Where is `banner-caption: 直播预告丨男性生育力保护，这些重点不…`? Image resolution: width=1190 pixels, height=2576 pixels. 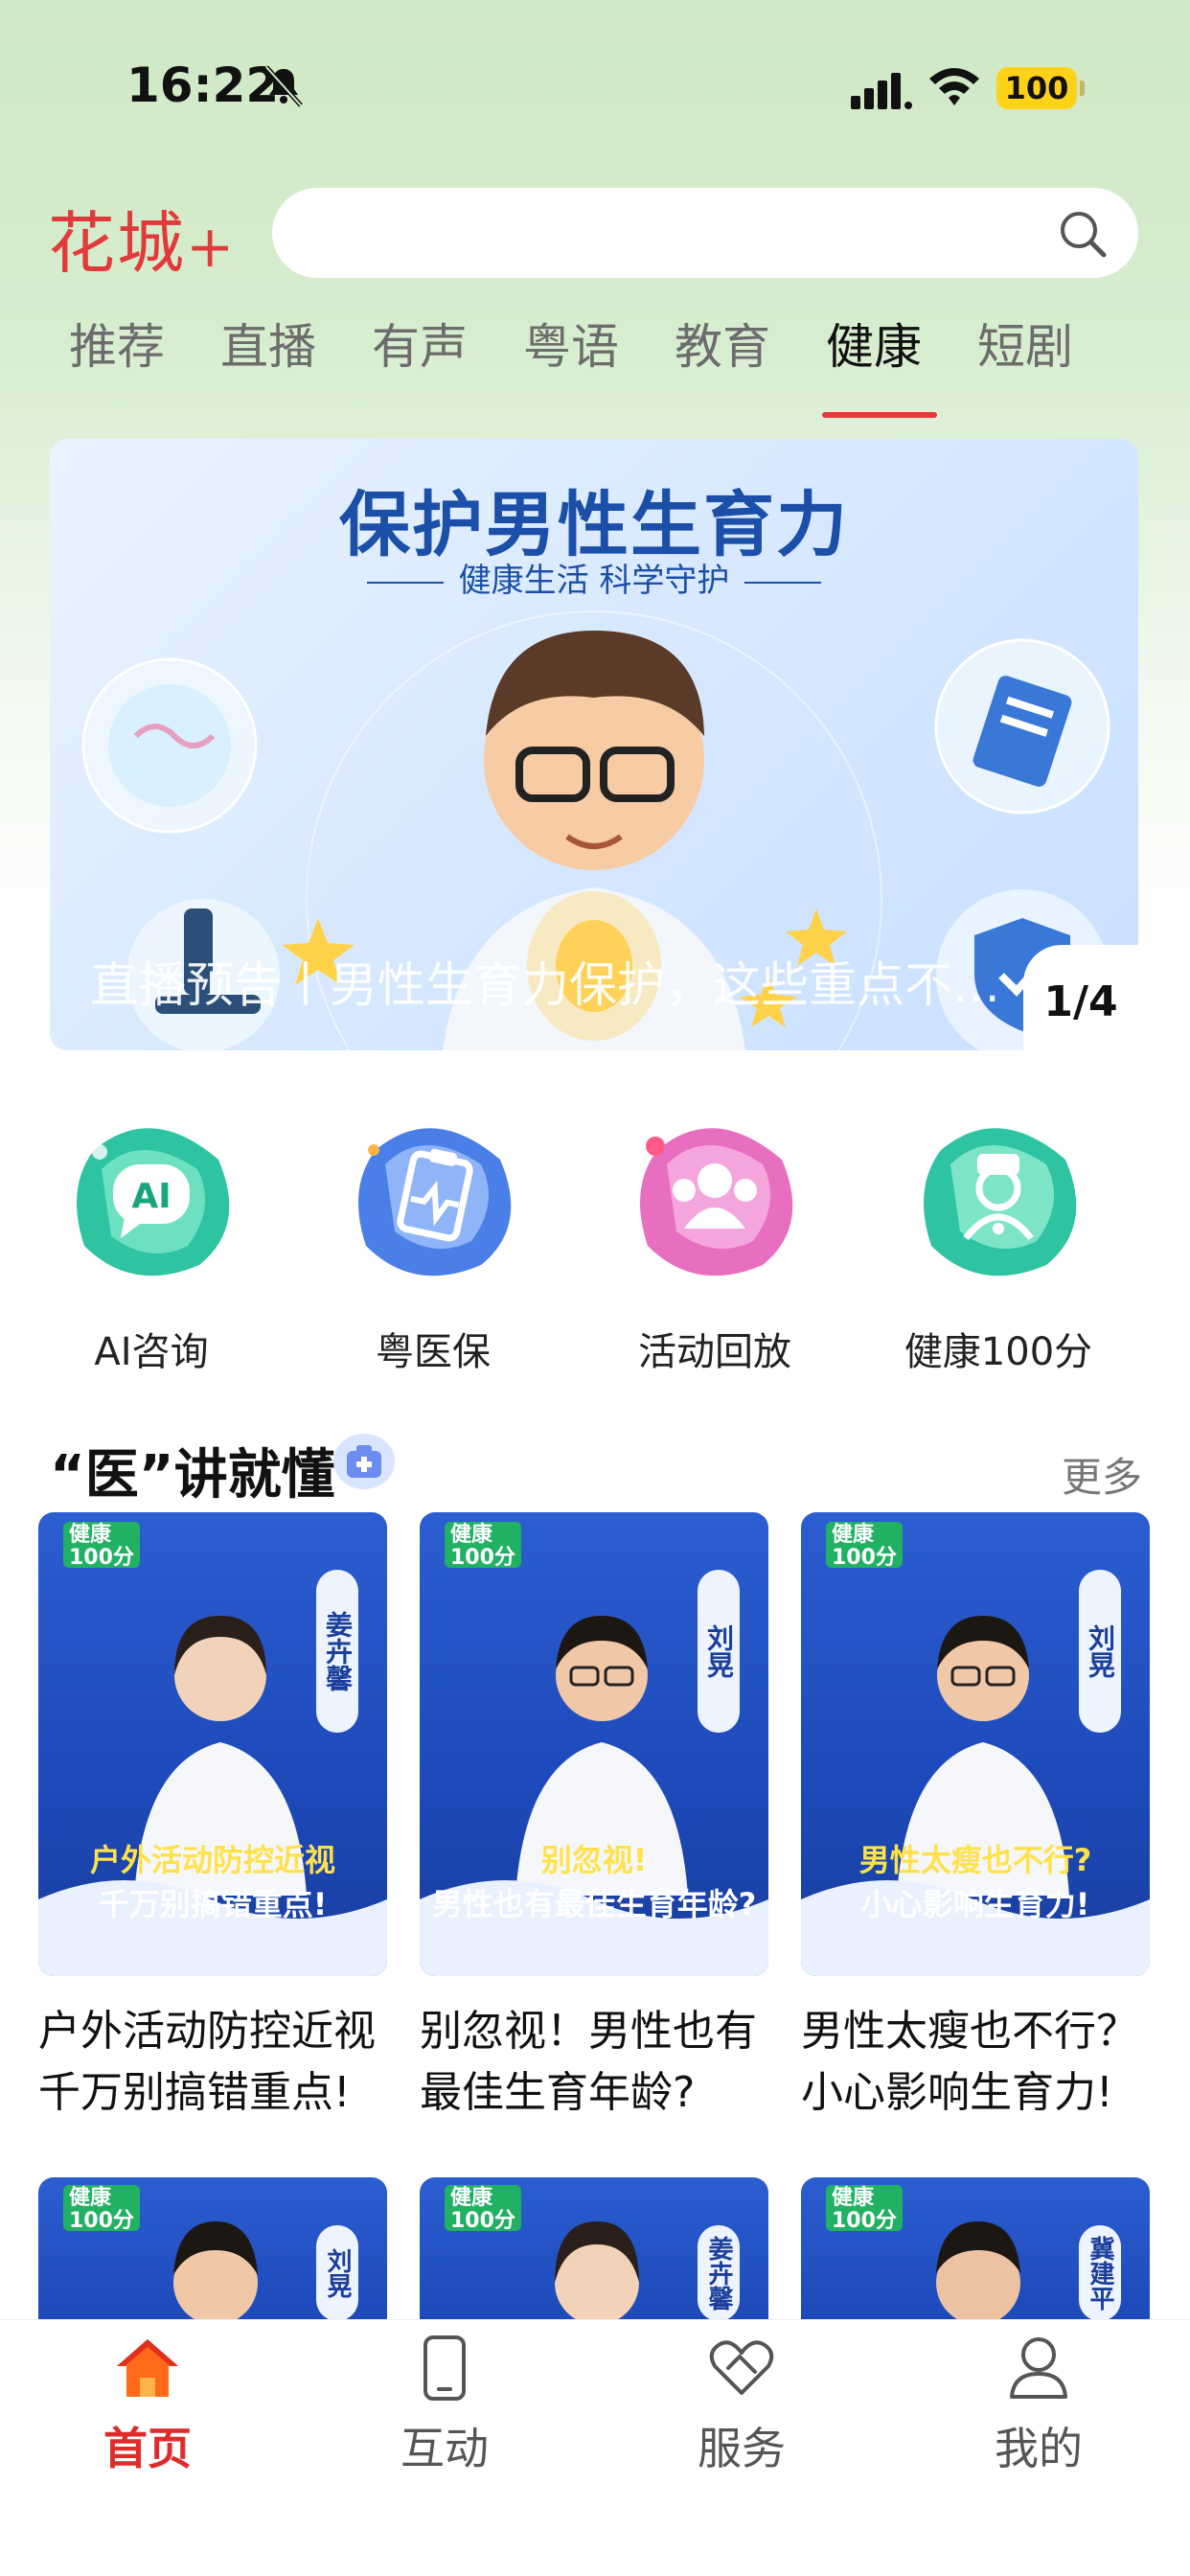
banner-caption: 直播预告丨男性生育力保护，这些重点不… is located at coordinates (545, 985).